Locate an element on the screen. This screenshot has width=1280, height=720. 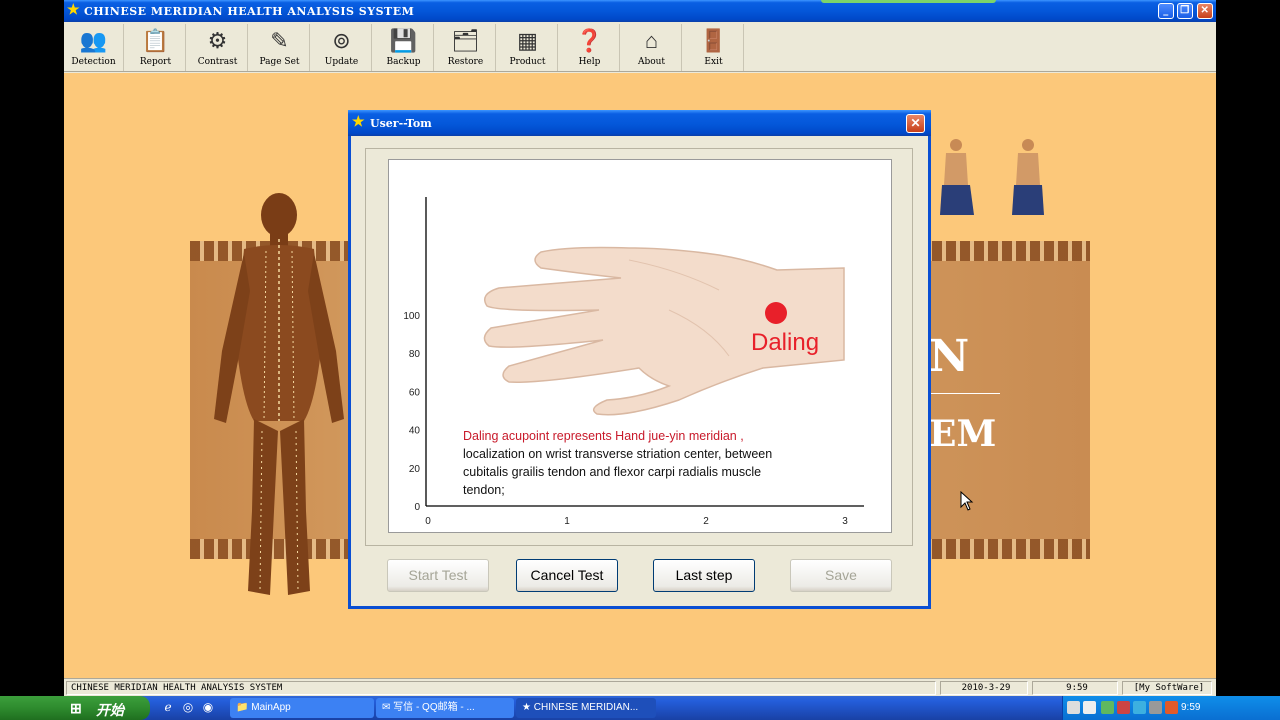
meridian-body-figure is located at coordinates (279, 394).